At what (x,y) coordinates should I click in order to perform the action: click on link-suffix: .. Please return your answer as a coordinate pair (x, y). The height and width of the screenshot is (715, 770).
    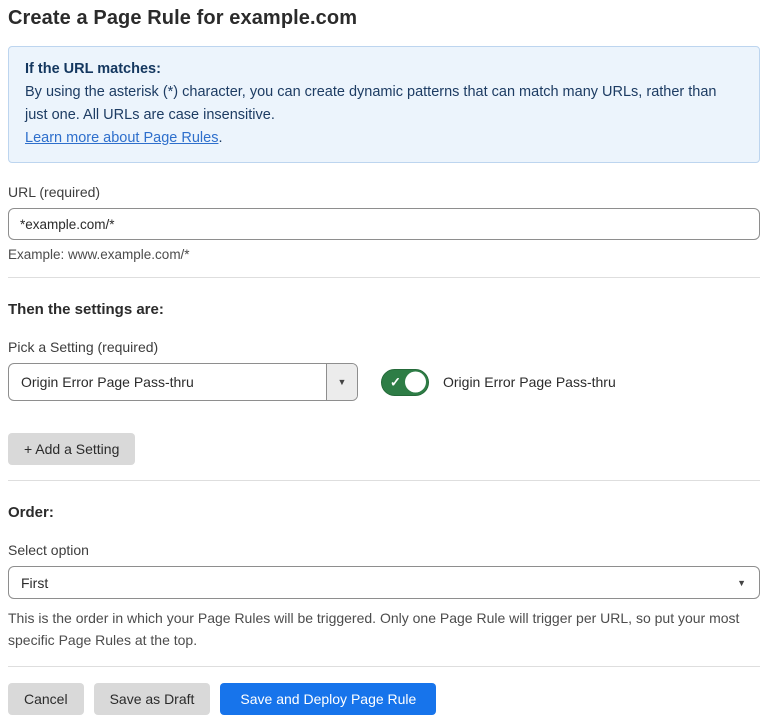
    Looking at the image, I should click on (220, 138).